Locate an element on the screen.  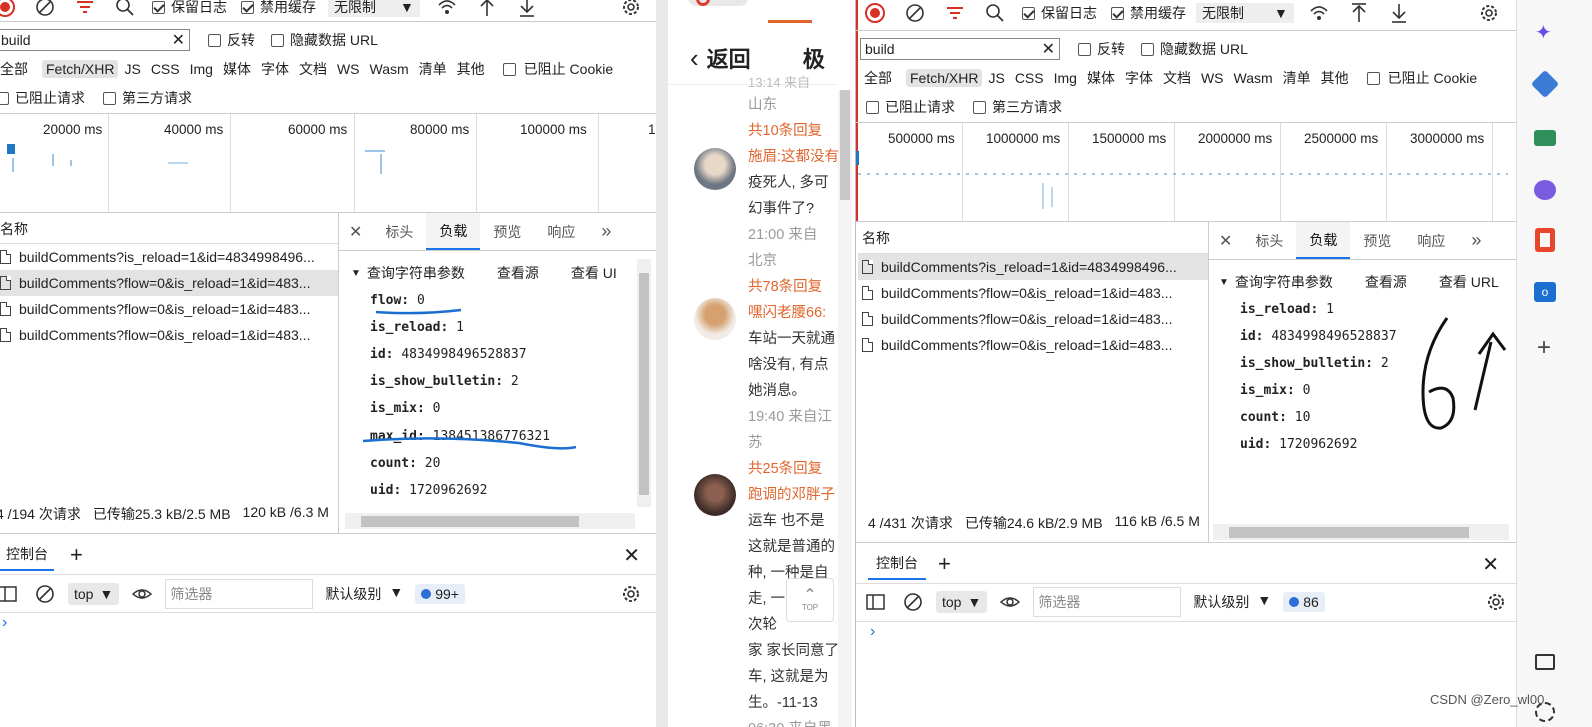
preserve-log-checkbox is located at coordinates (1028, 13).